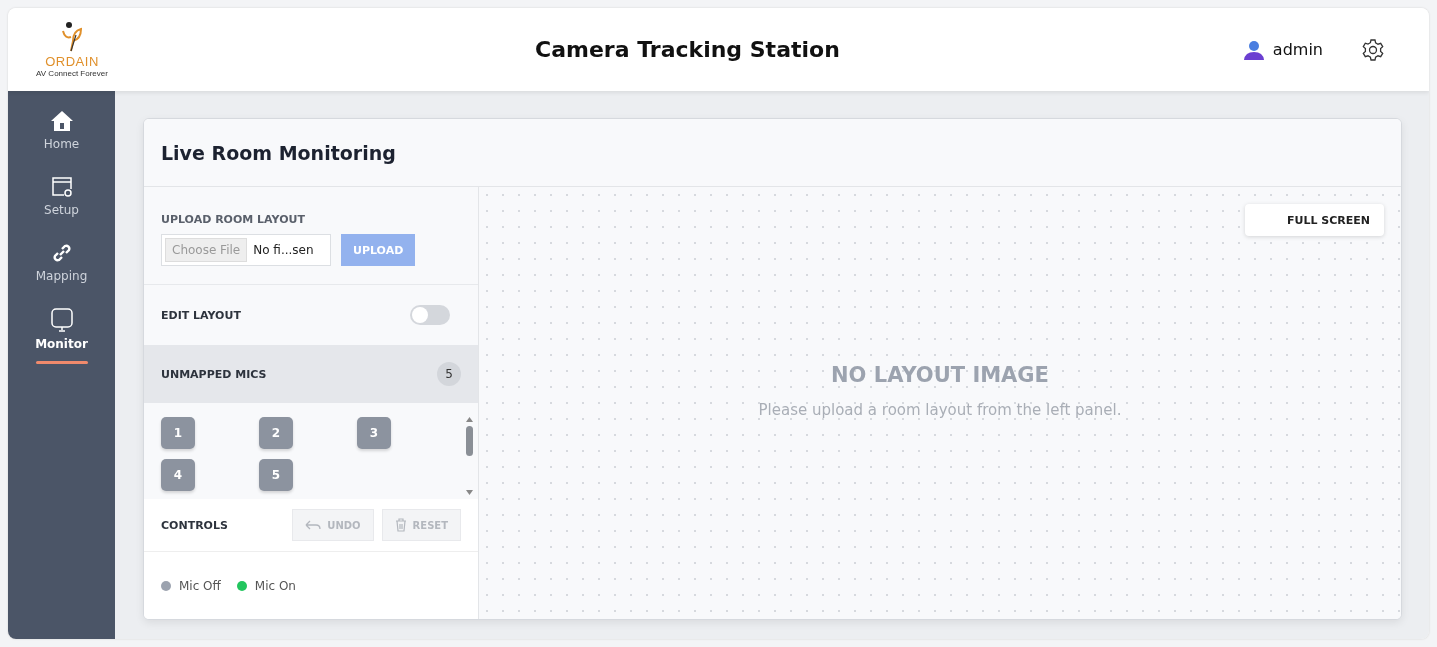 This screenshot has width=1437, height=647. I want to click on nav-item: Monitor, so click(61, 335).